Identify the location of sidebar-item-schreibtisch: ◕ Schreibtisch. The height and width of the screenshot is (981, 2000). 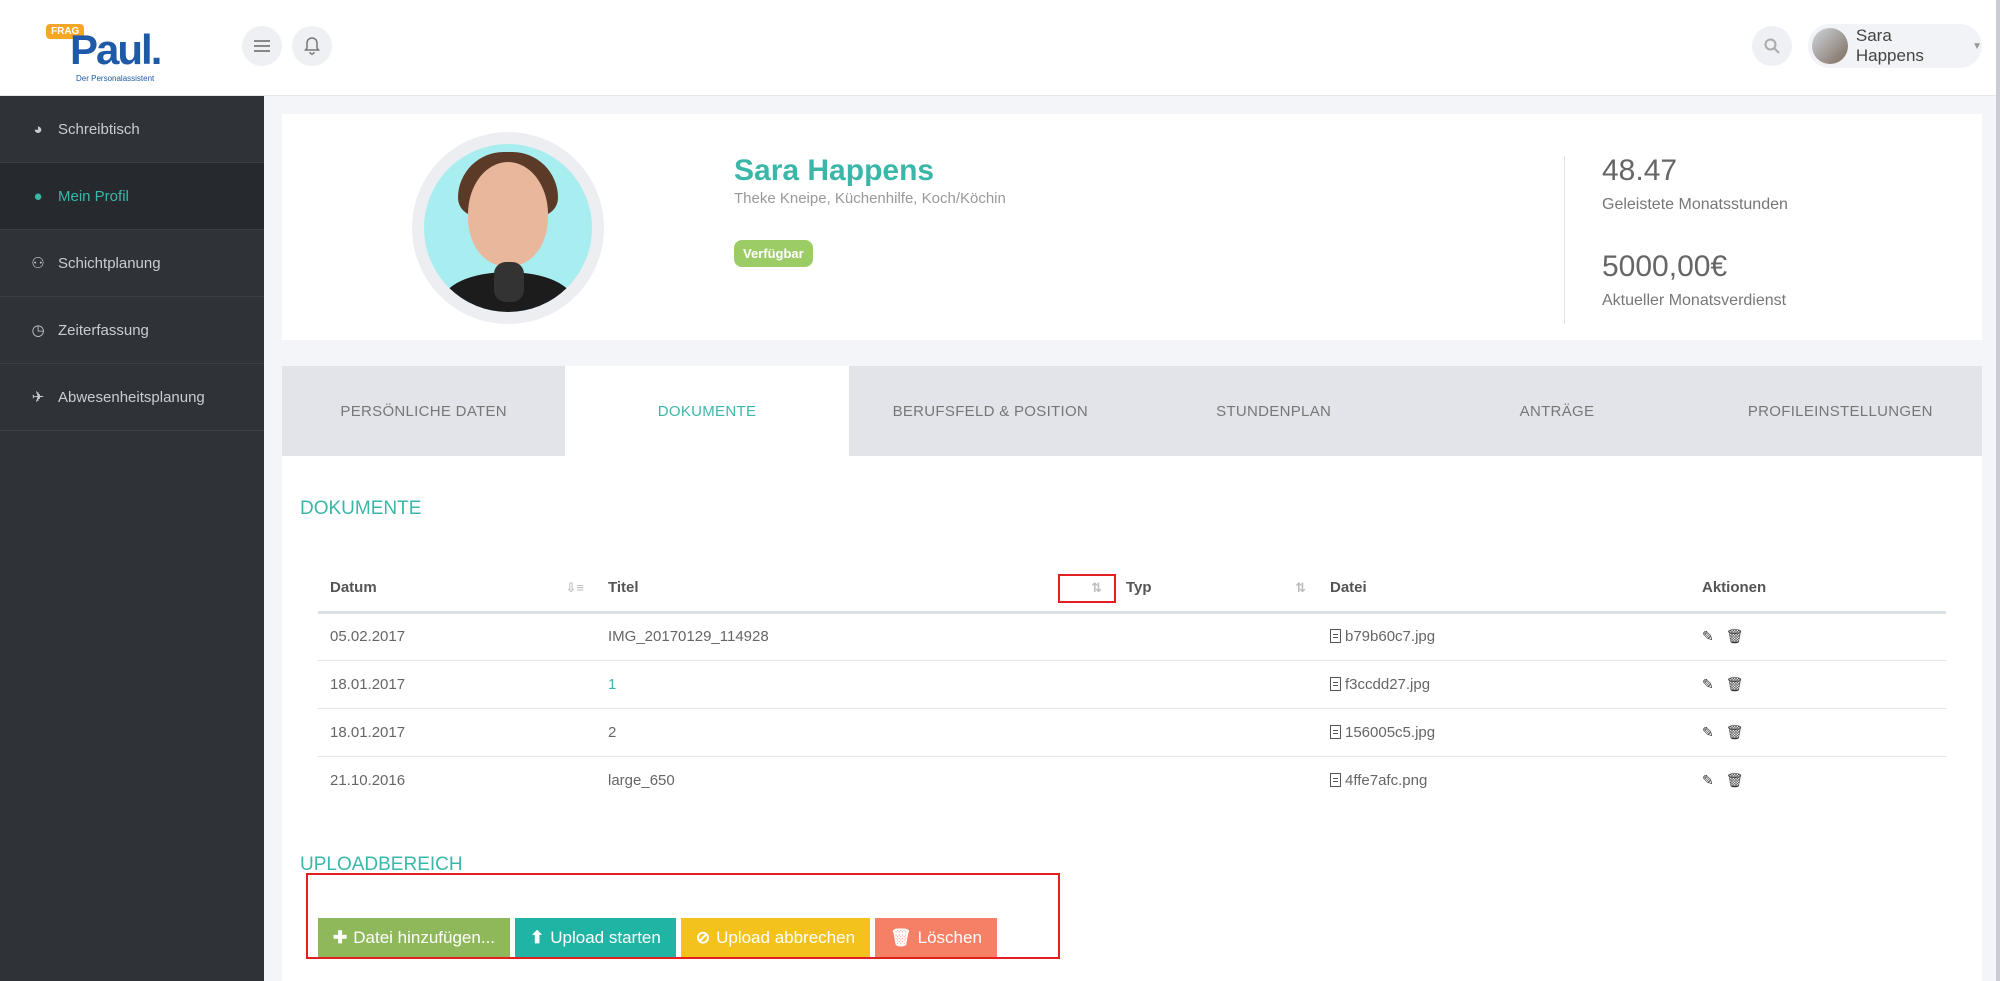
(132, 129).